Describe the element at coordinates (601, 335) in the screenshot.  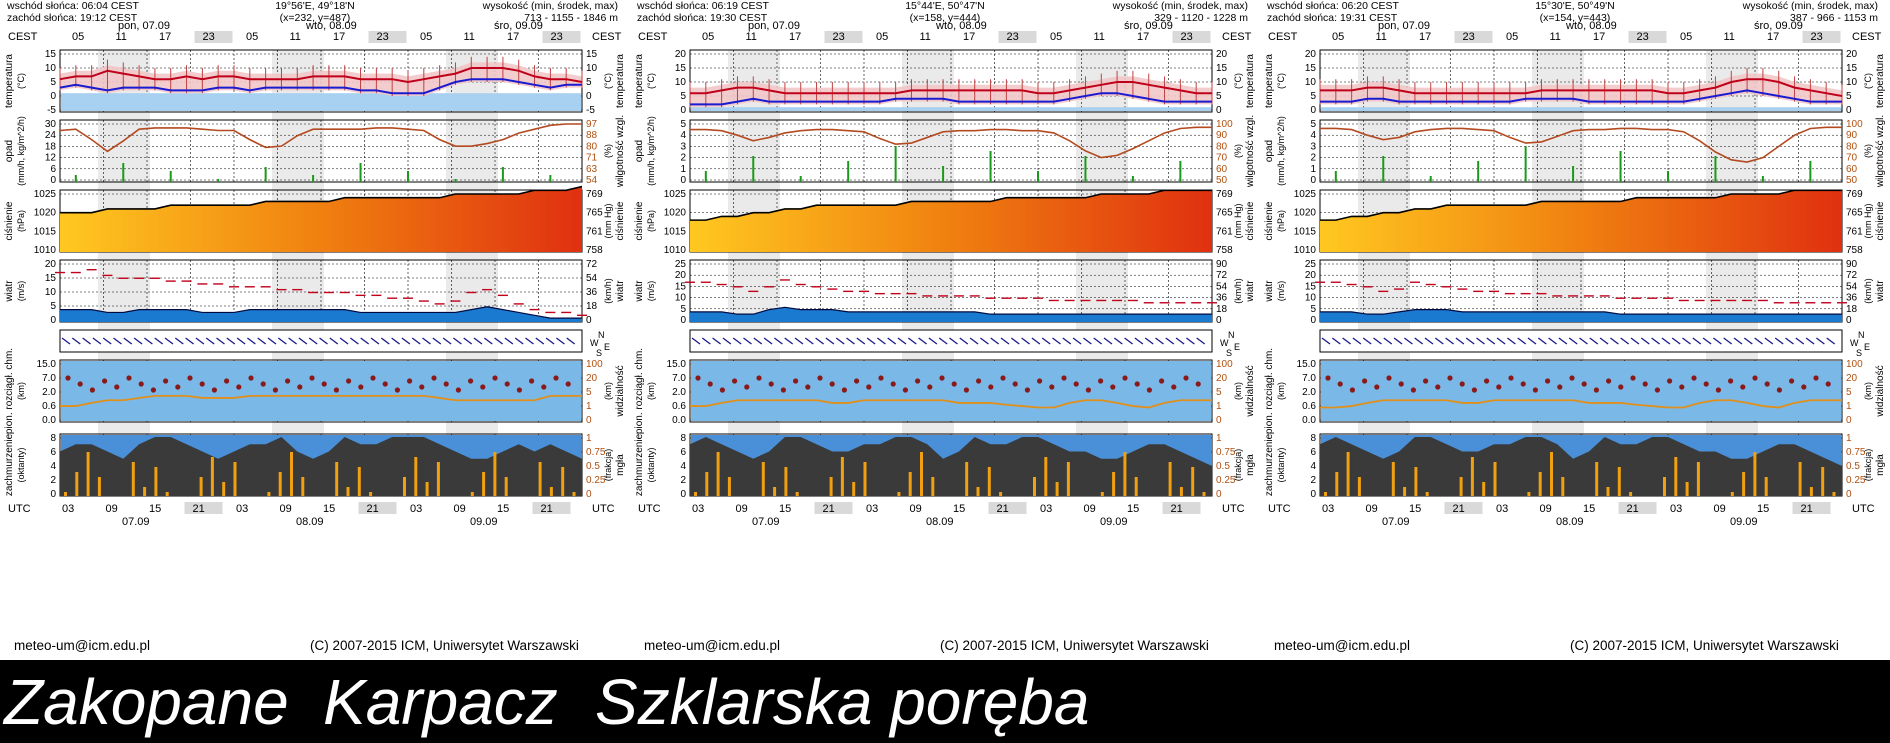
I see `compass-n: N` at that location.